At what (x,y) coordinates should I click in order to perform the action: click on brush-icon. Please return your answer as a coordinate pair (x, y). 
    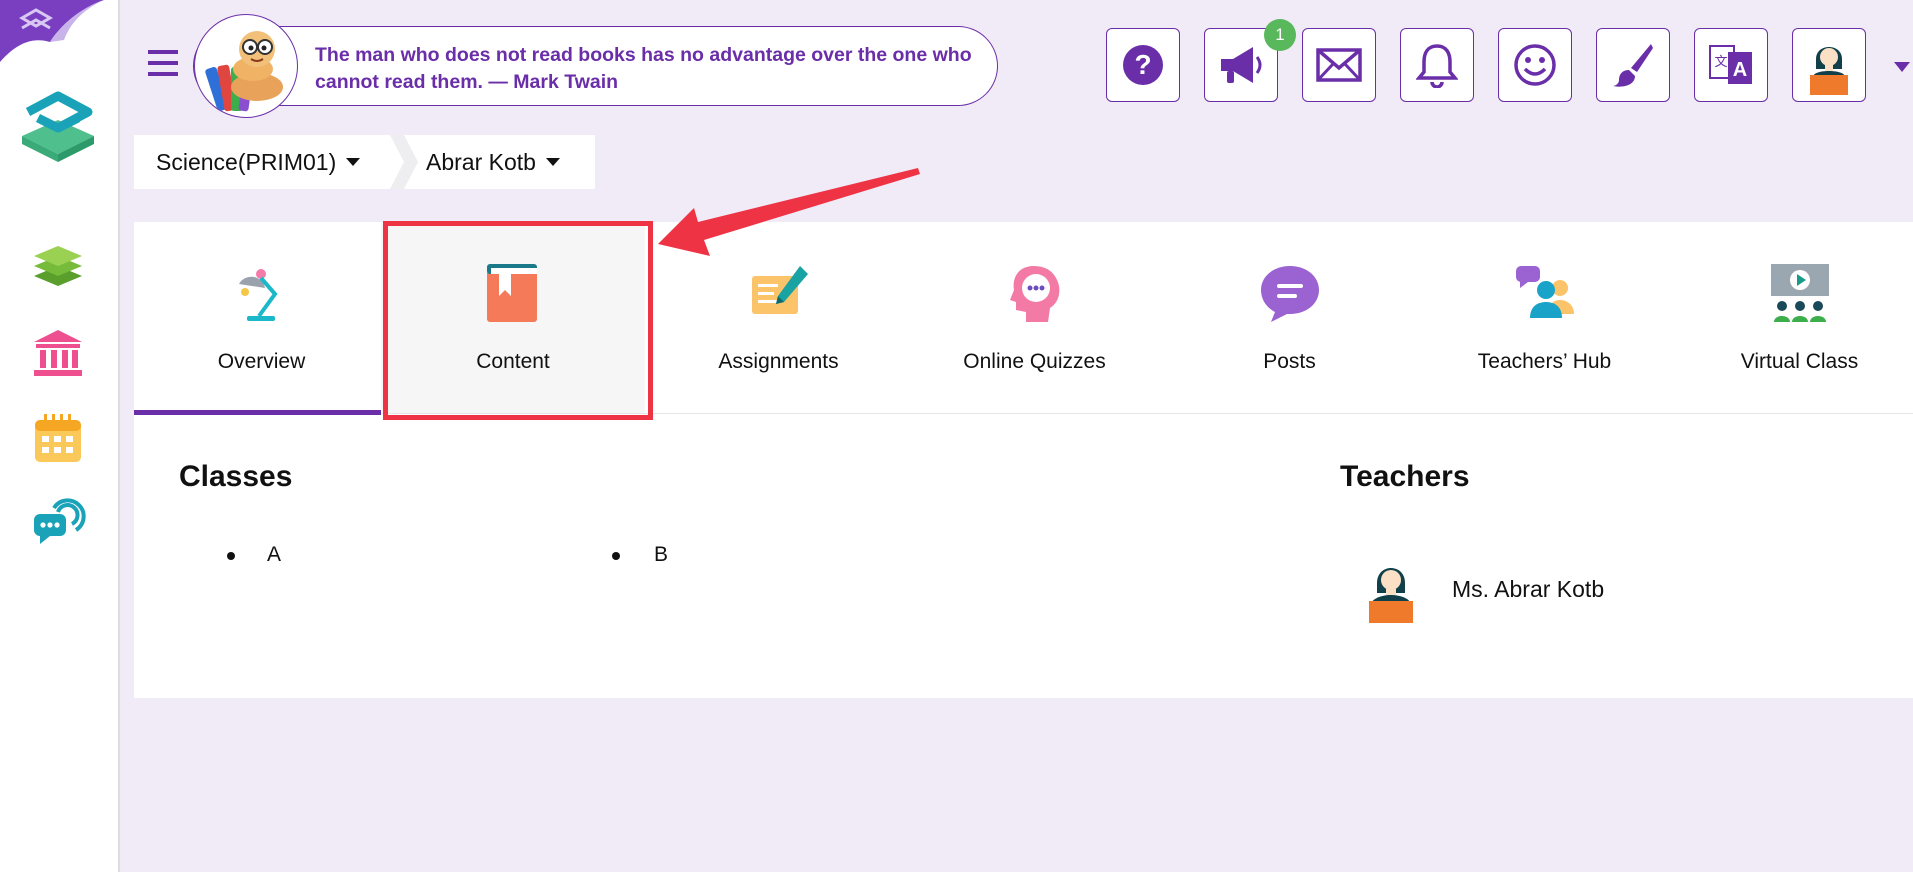
    Looking at the image, I should click on (1633, 65).